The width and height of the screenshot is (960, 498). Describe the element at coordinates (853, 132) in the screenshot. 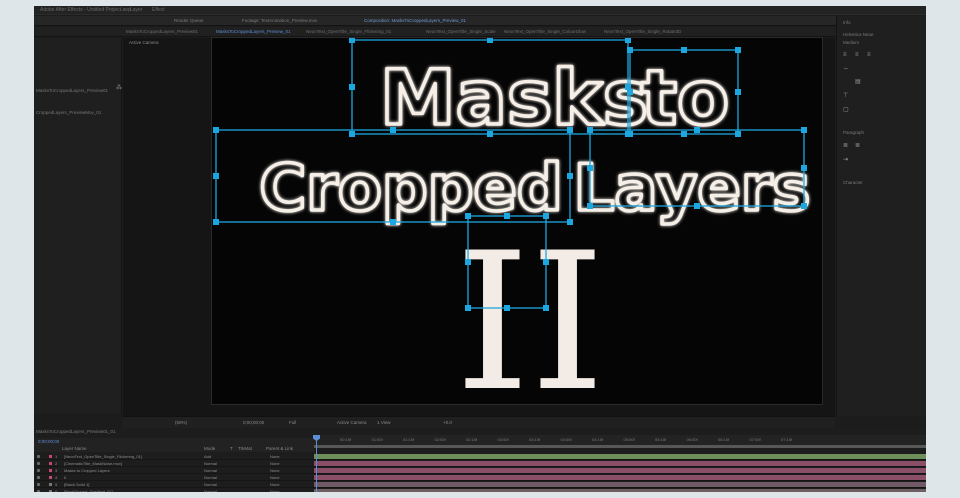

I see `paragraph-section: Paragraph` at that location.